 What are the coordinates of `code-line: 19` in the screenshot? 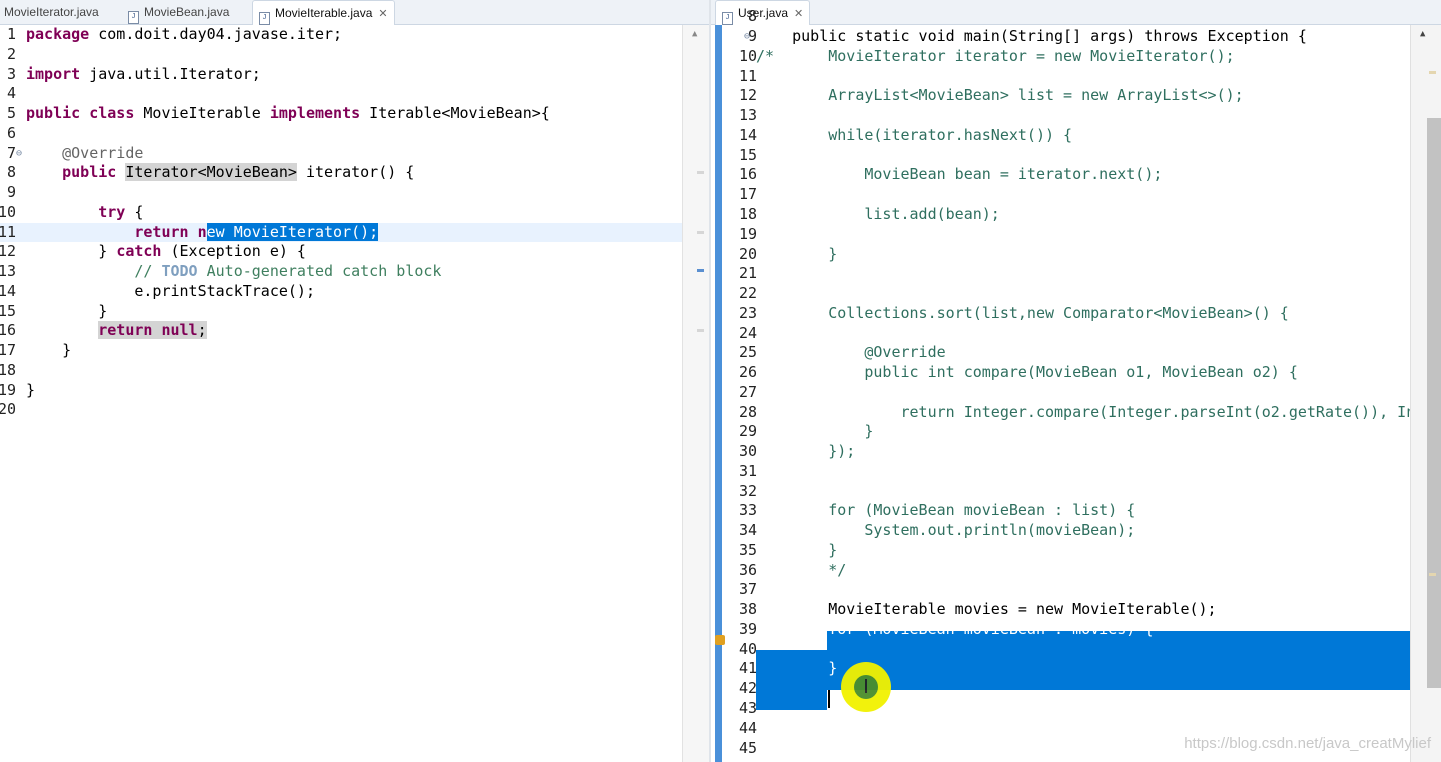 It's located at (1076, 235).